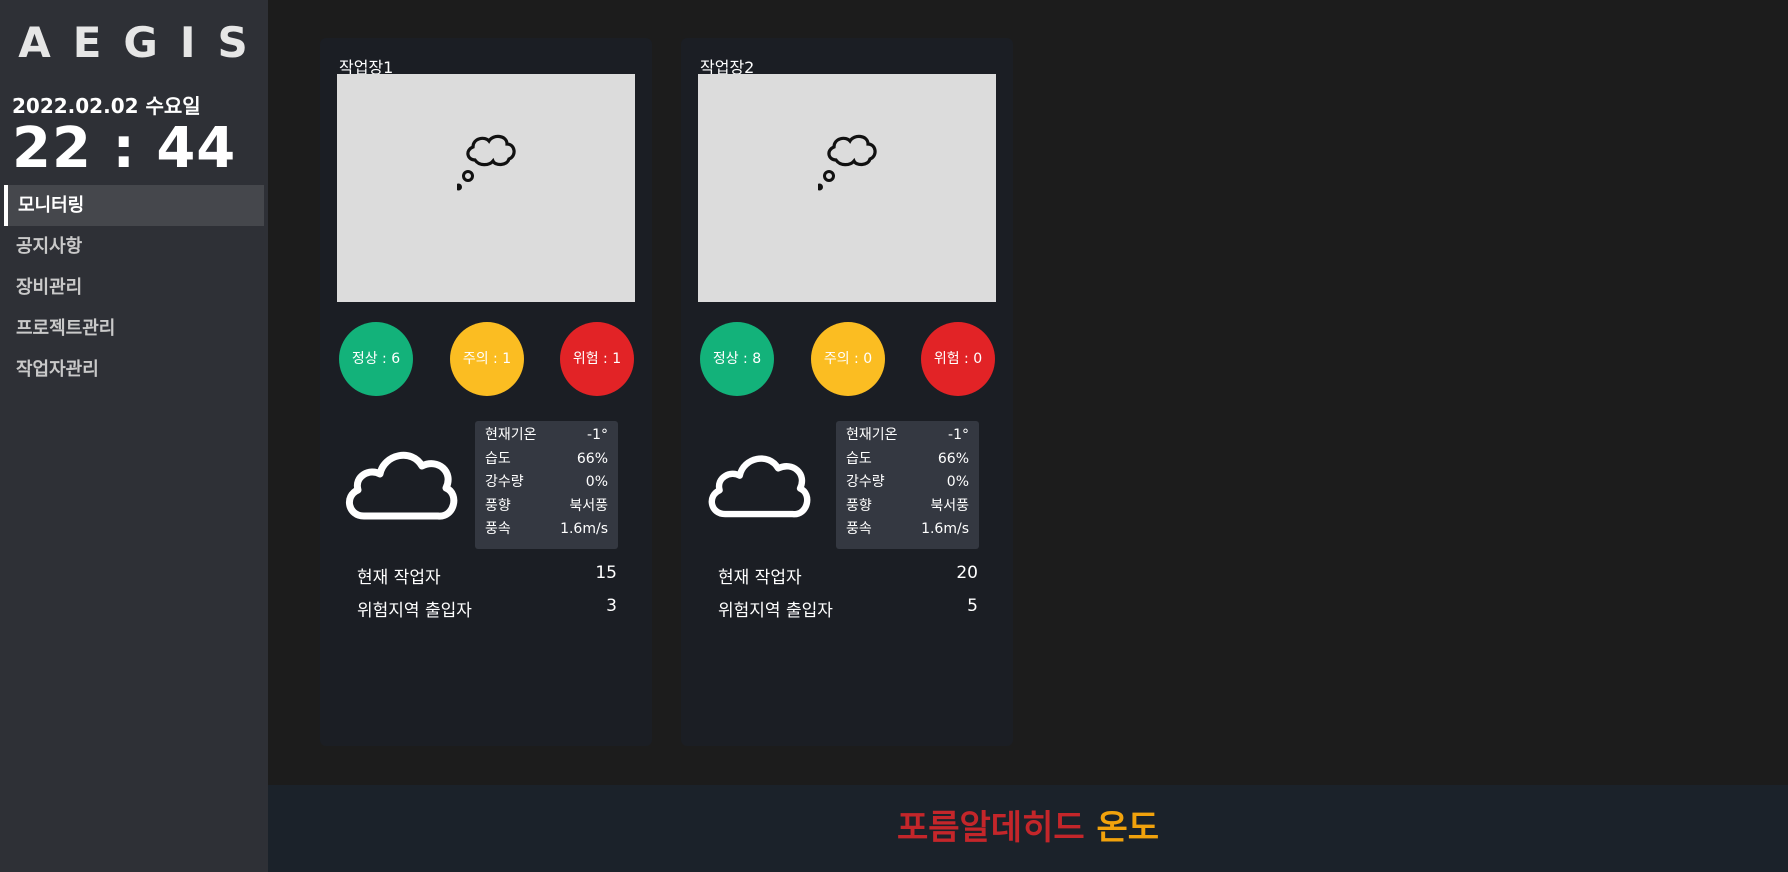  I want to click on sidebar-item-workers: 작업자관리, so click(134, 369).